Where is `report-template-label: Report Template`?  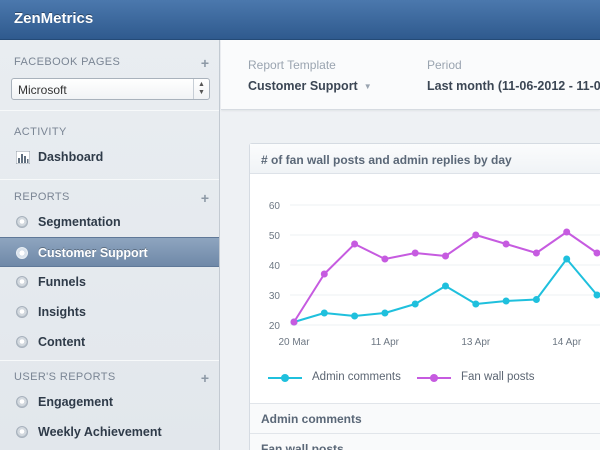 report-template-label: Report Template is located at coordinates (292, 65).